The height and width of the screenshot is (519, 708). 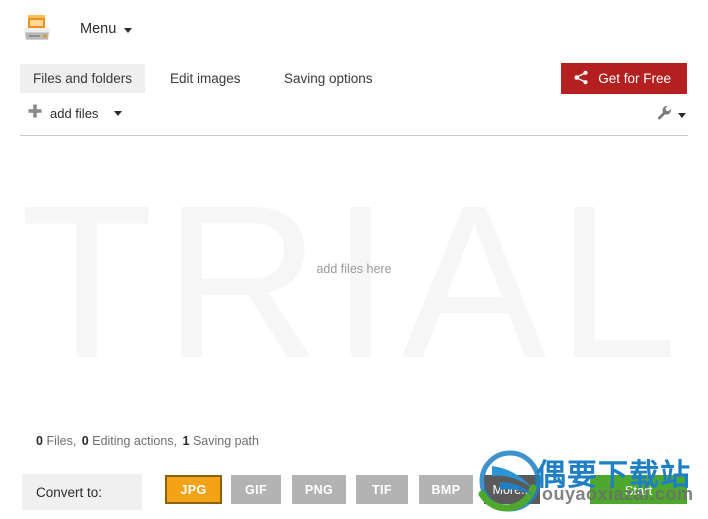 I want to click on status-editing-label: Editing actions,, so click(x=135, y=441).